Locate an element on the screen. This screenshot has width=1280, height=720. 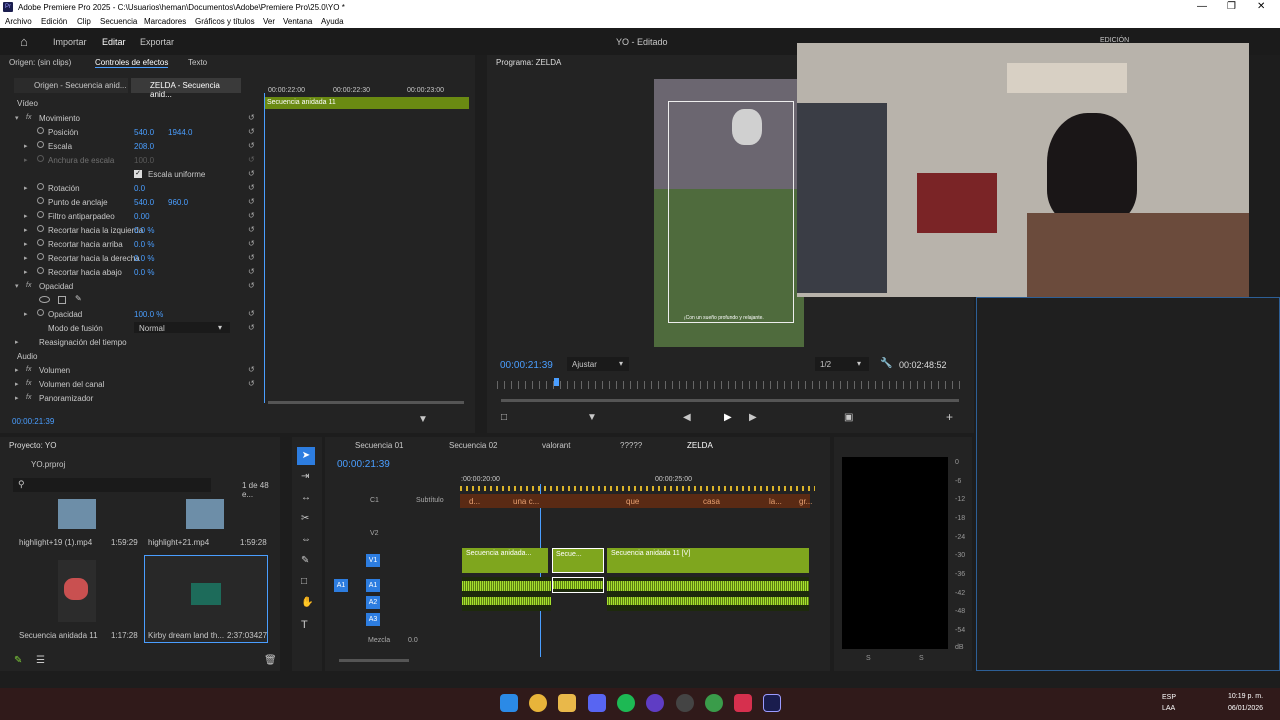
clock-date: 06/01/2026 is located at coordinates (1245, 708).